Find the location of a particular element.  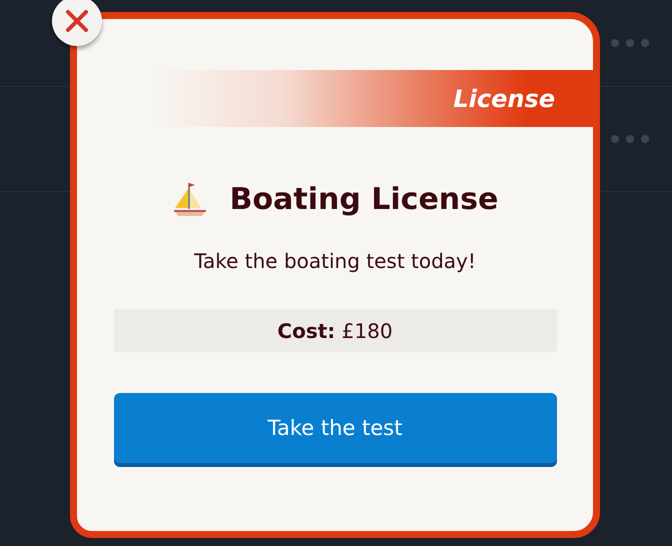

banner-label: License is located at coordinates (504, 98).